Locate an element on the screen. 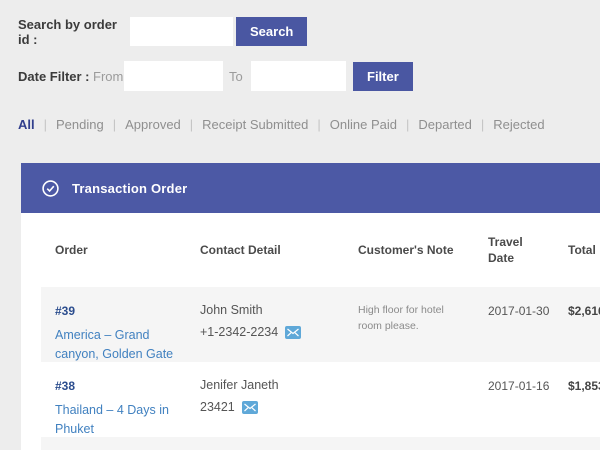 This screenshot has height=450, width=600. tab-receipt-submitted: Receipt Submitted is located at coordinates (255, 124).